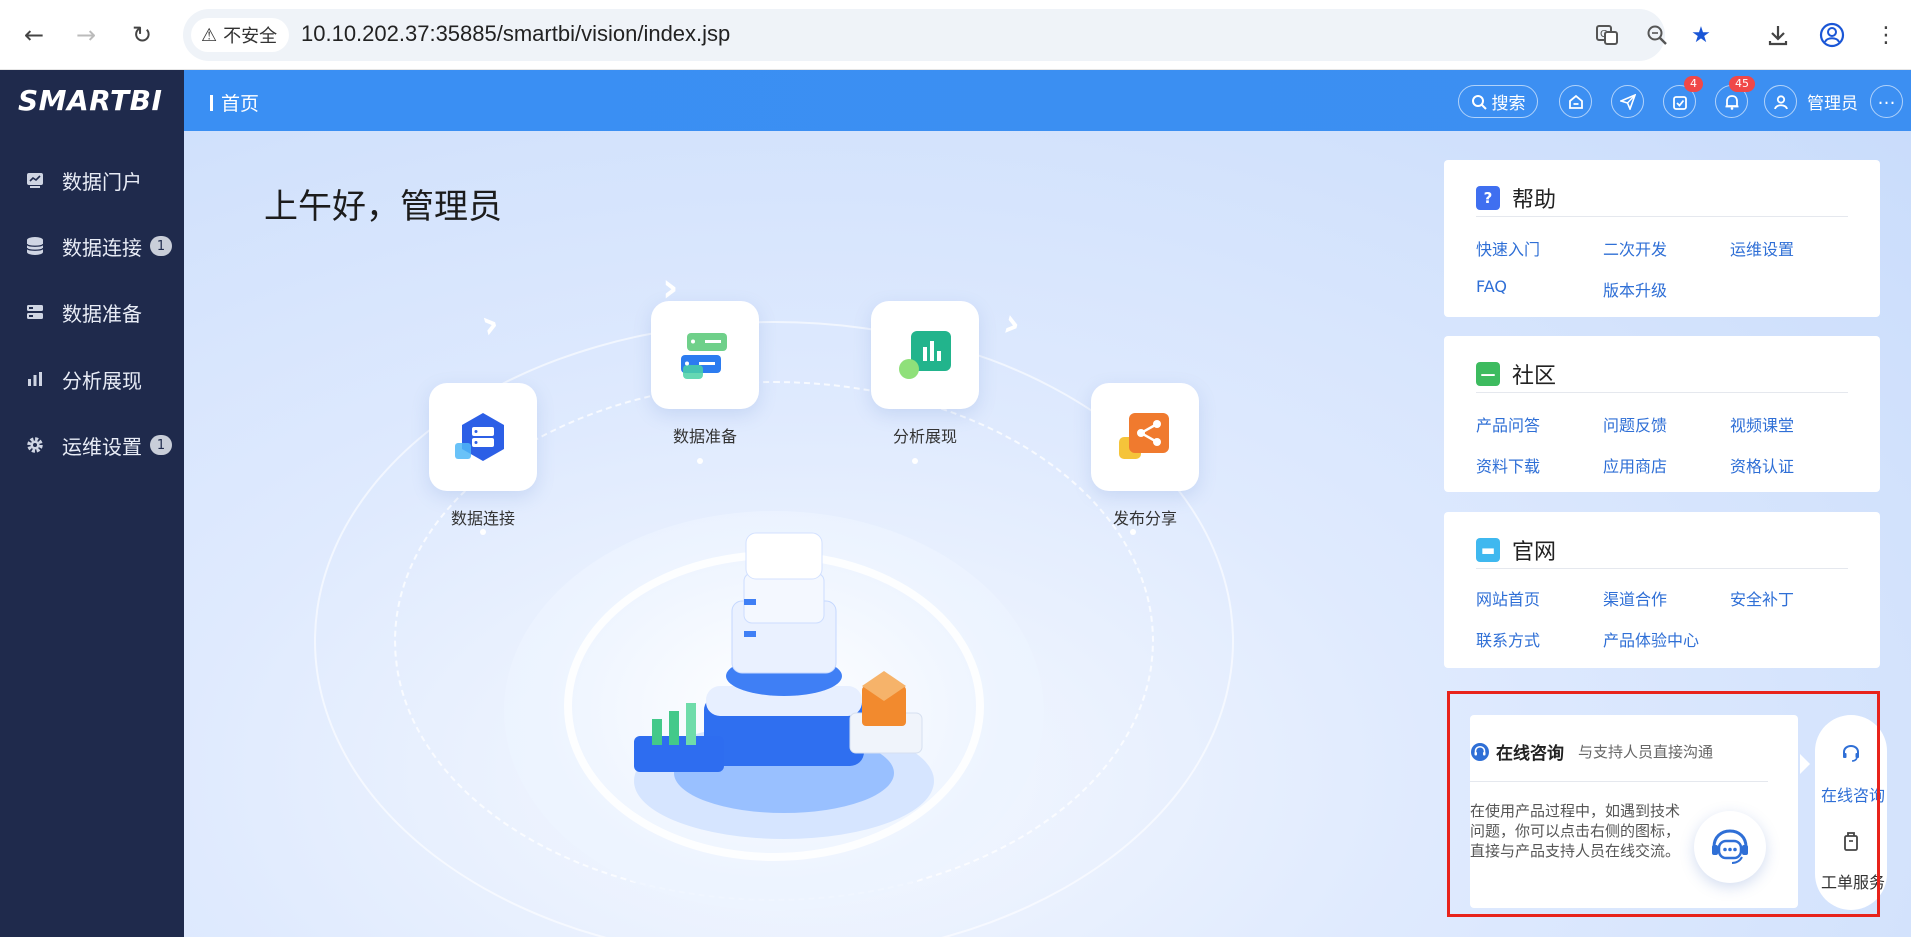 The height and width of the screenshot is (937, 1911). I want to click on breadcrumb: 首页, so click(234, 102).